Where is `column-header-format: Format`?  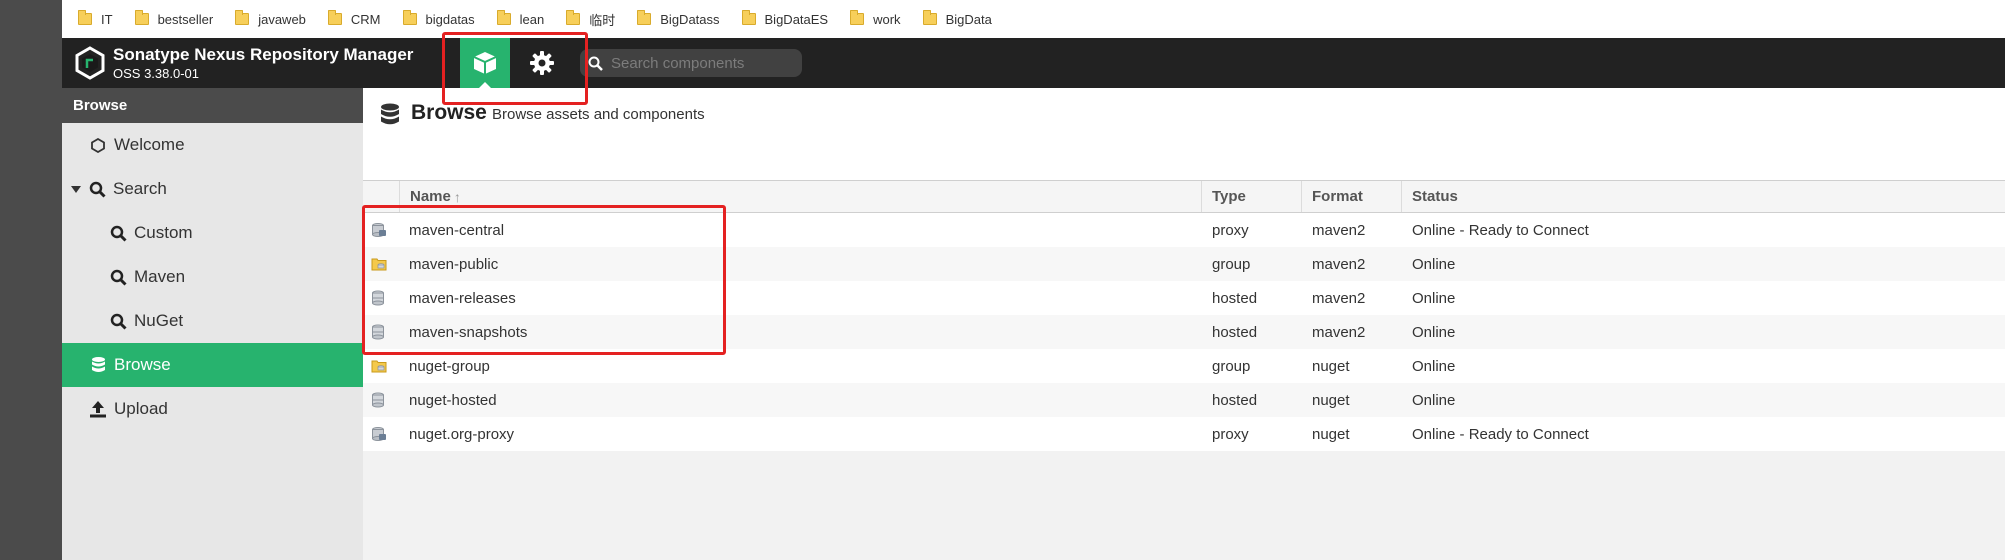
column-header-format: Format is located at coordinates (1351, 196).